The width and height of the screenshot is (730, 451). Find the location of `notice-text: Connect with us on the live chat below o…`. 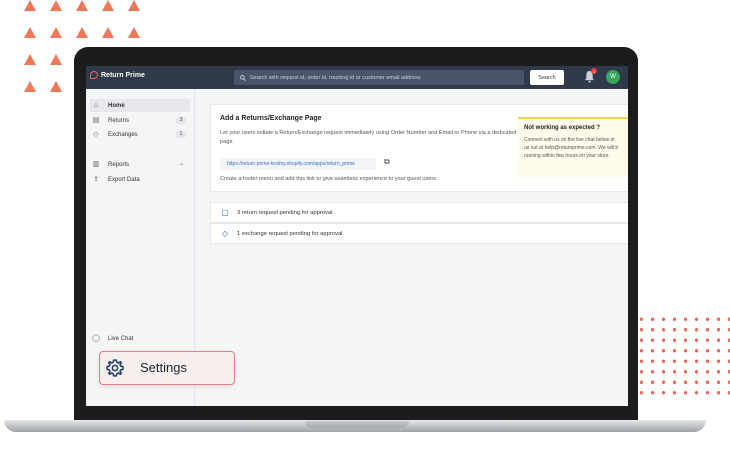

notice-text: Connect with us on the live chat below o… is located at coordinates (571, 148).